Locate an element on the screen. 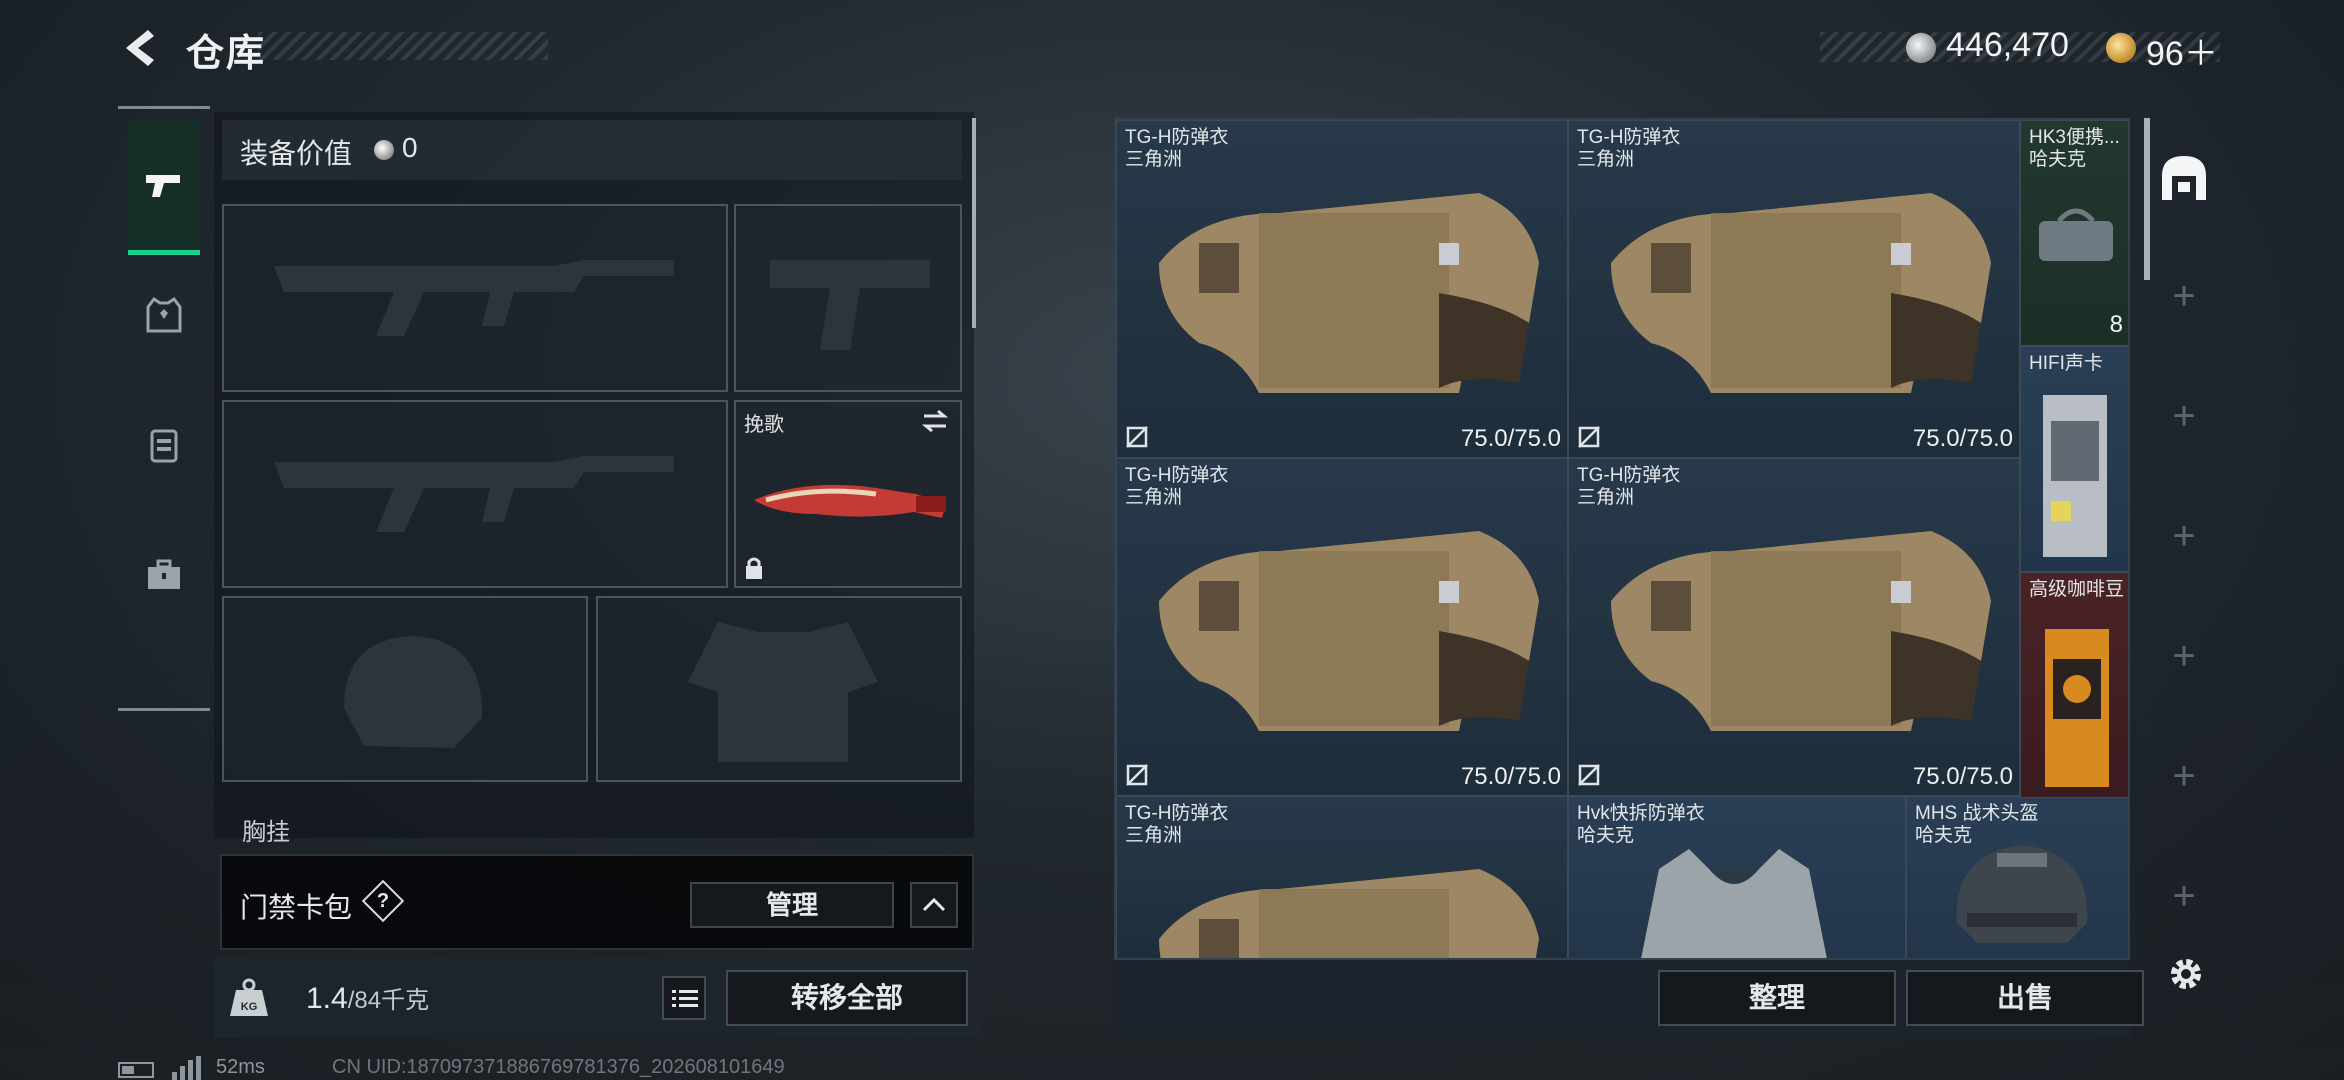 The image size is (2344, 1080). item-name: 高级咖啡豆 is located at coordinates (2077, 589).